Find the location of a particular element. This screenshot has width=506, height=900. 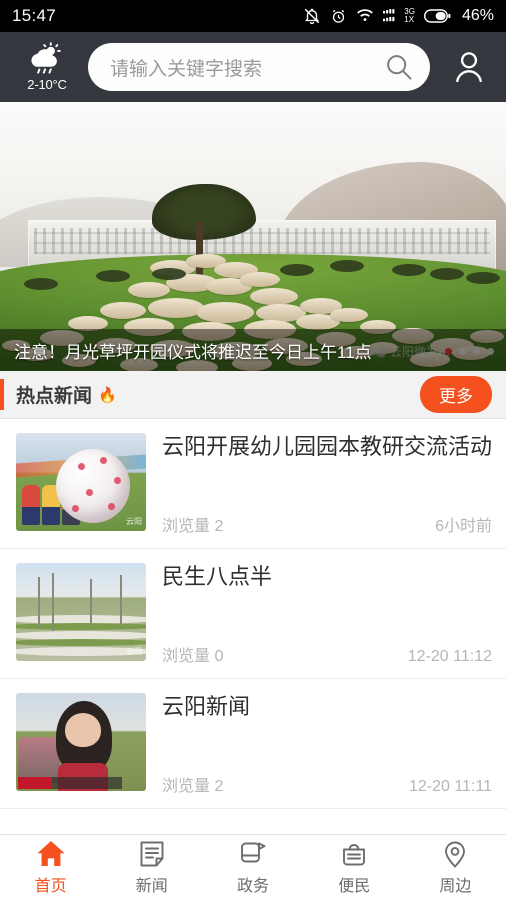

sun-cloud-rain-icon is located at coordinates (46, 58).